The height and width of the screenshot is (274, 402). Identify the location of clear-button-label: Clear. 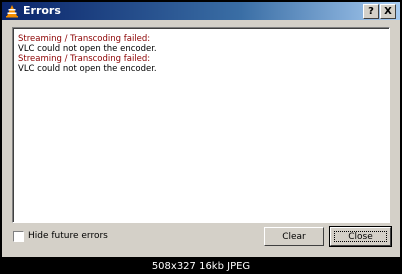
(294, 237).